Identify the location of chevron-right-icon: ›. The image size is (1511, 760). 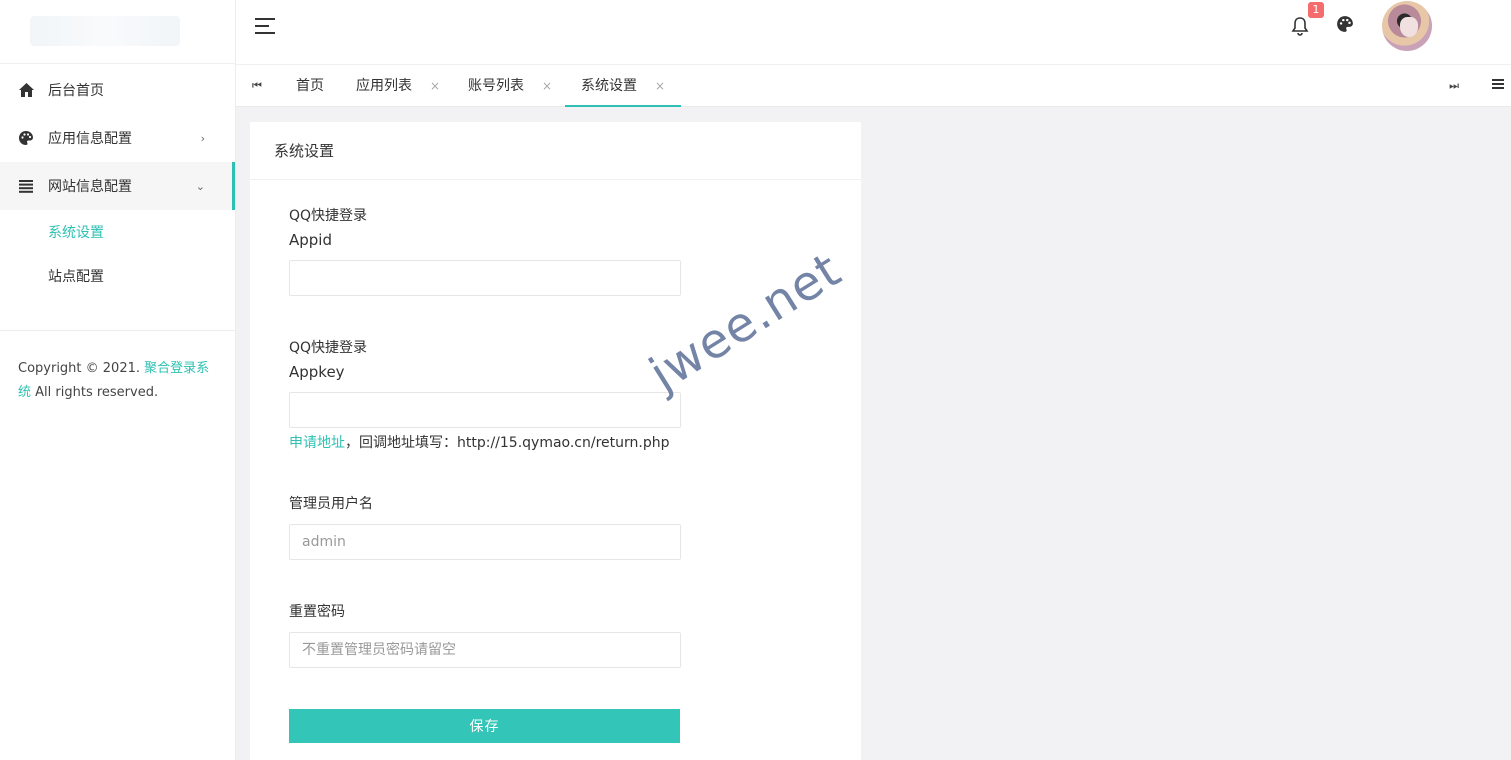
(202, 138).